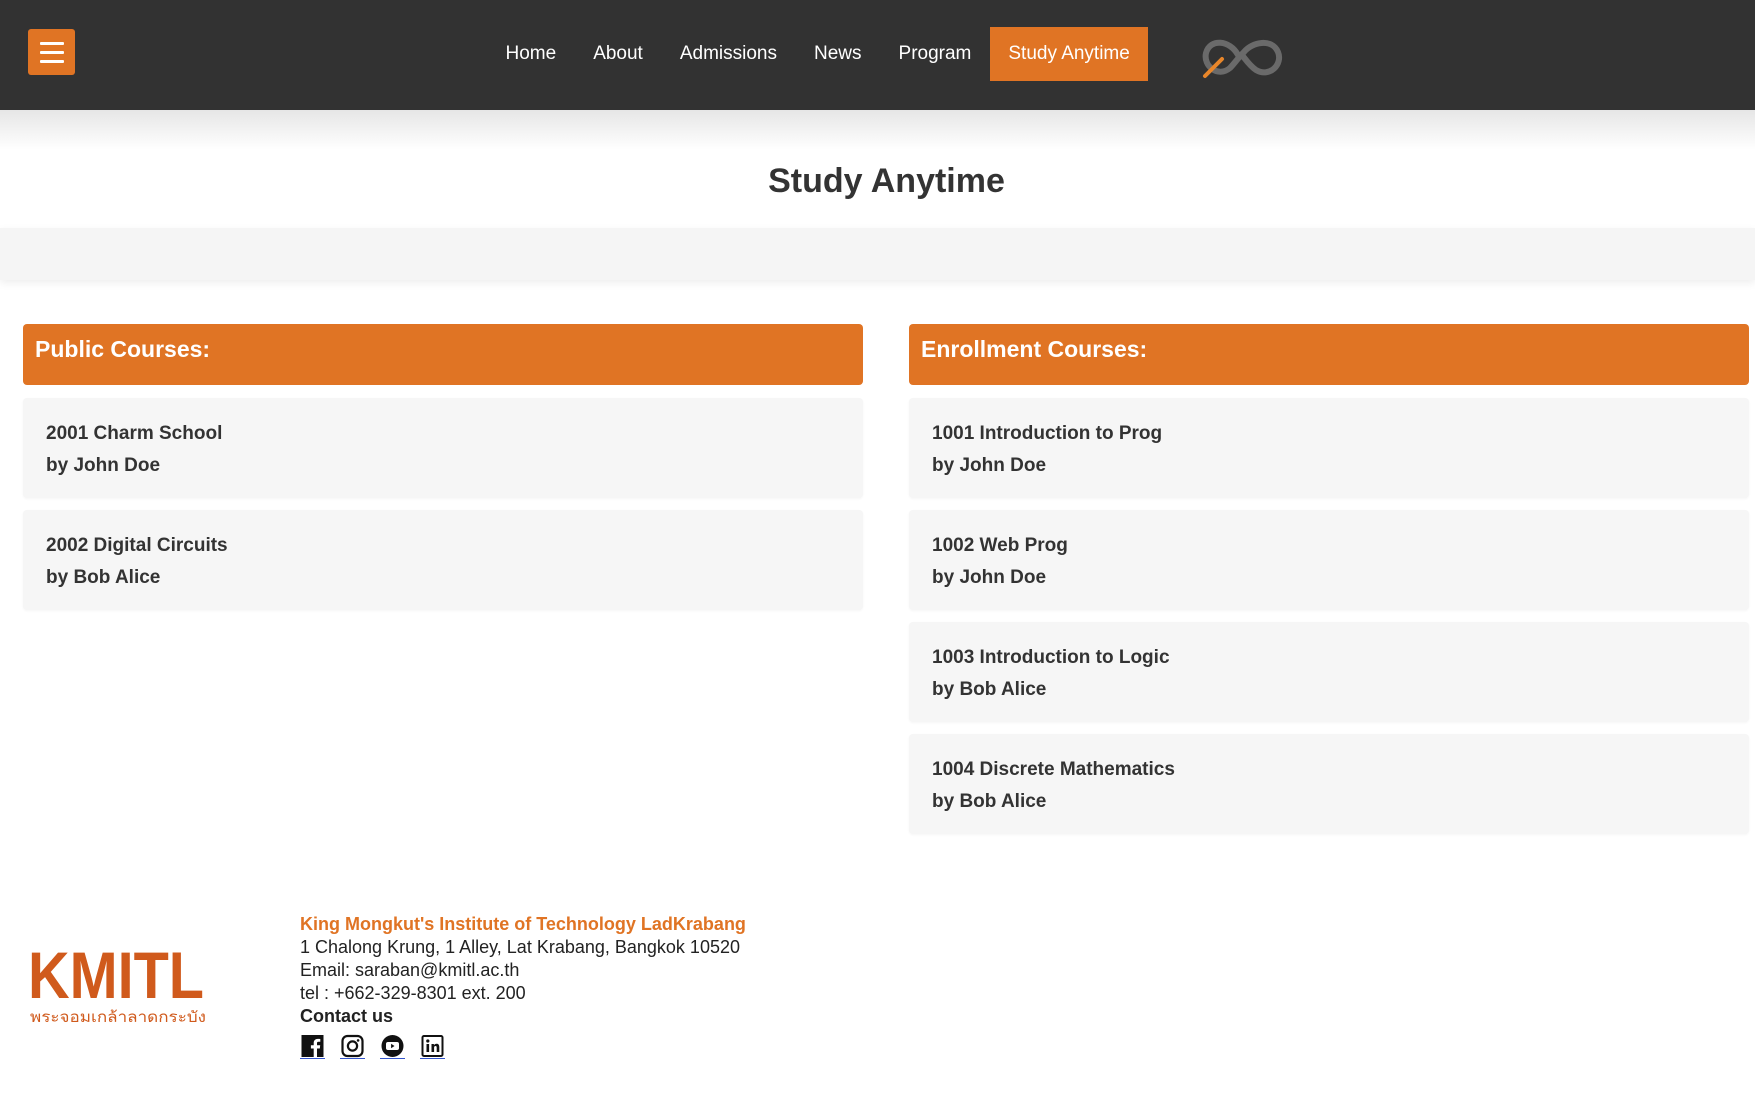 The image size is (1755, 1101). What do you see at coordinates (134, 433) in the screenshot?
I see `course-title: 2001 Charm School` at bounding box center [134, 433].